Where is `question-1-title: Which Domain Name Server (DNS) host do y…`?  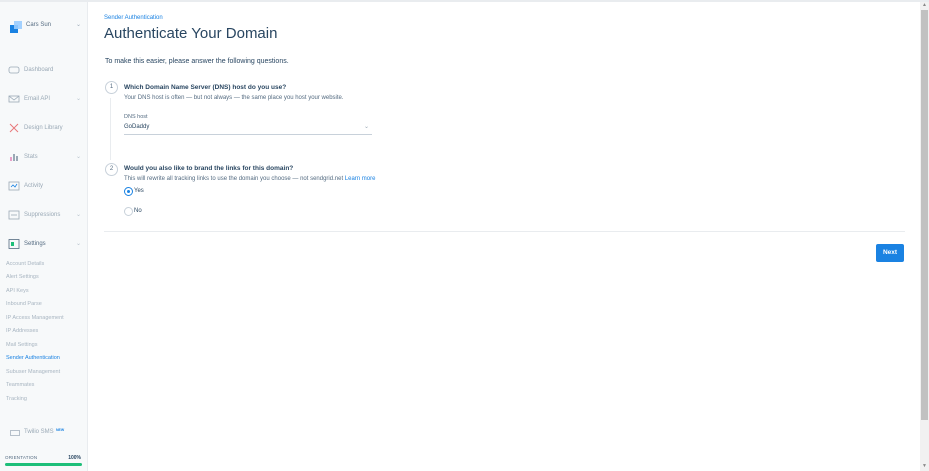
question-1-title: Which Domain Name Server (DNS) host do y… is located at coordinates (205, 87).